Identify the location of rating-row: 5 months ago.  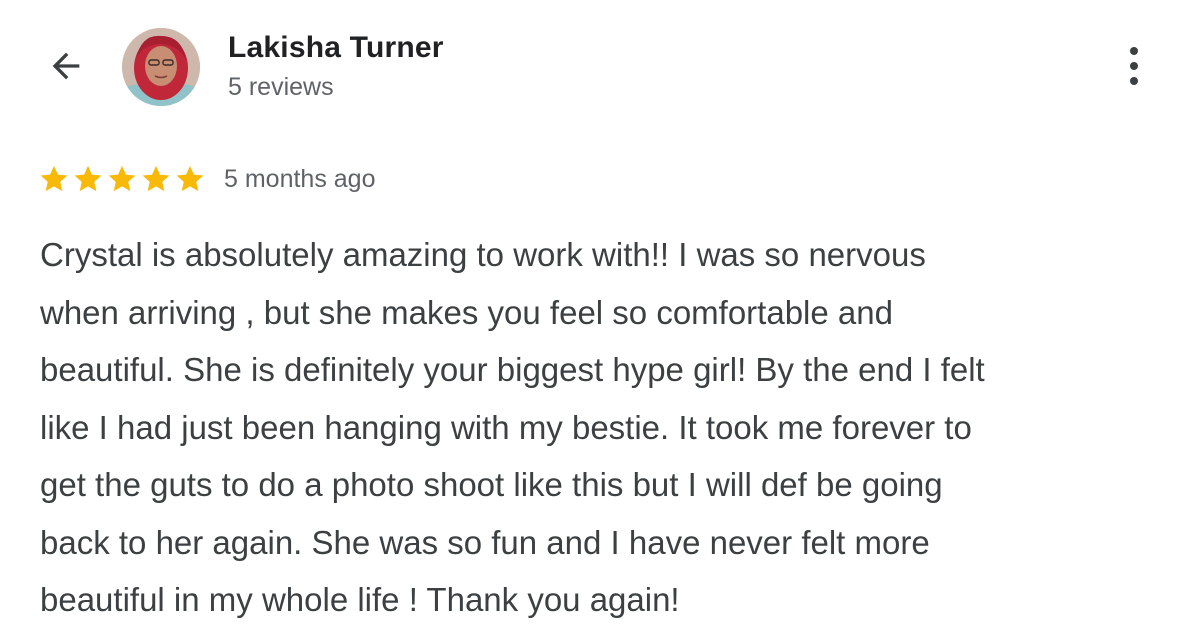
(207, 179).